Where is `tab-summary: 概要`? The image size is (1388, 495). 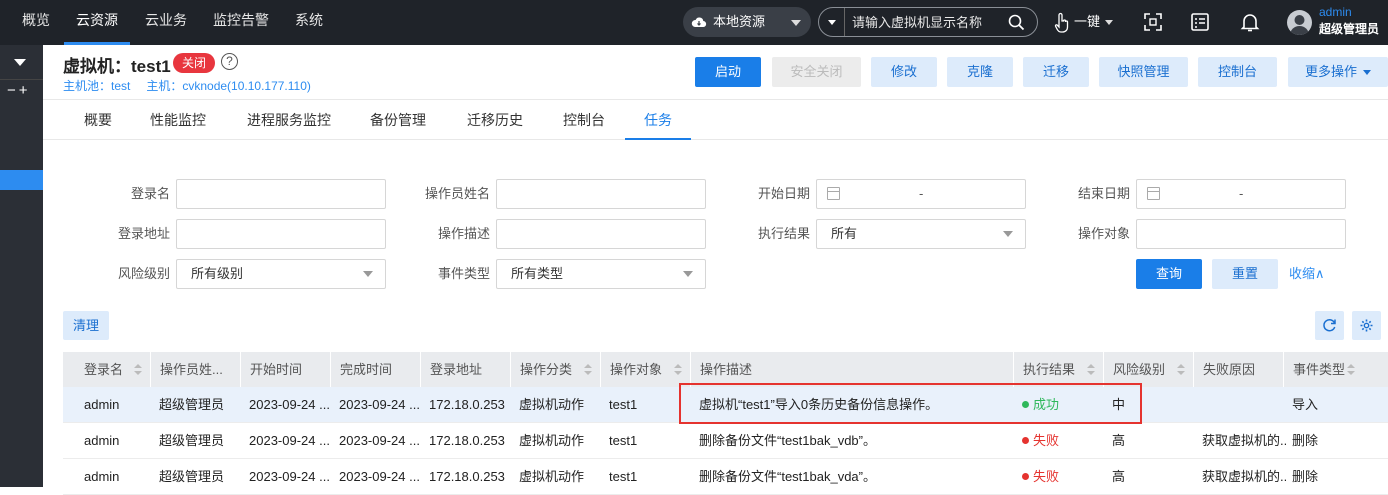
tab-summary: 概要 is located at coordinates (98, 120).